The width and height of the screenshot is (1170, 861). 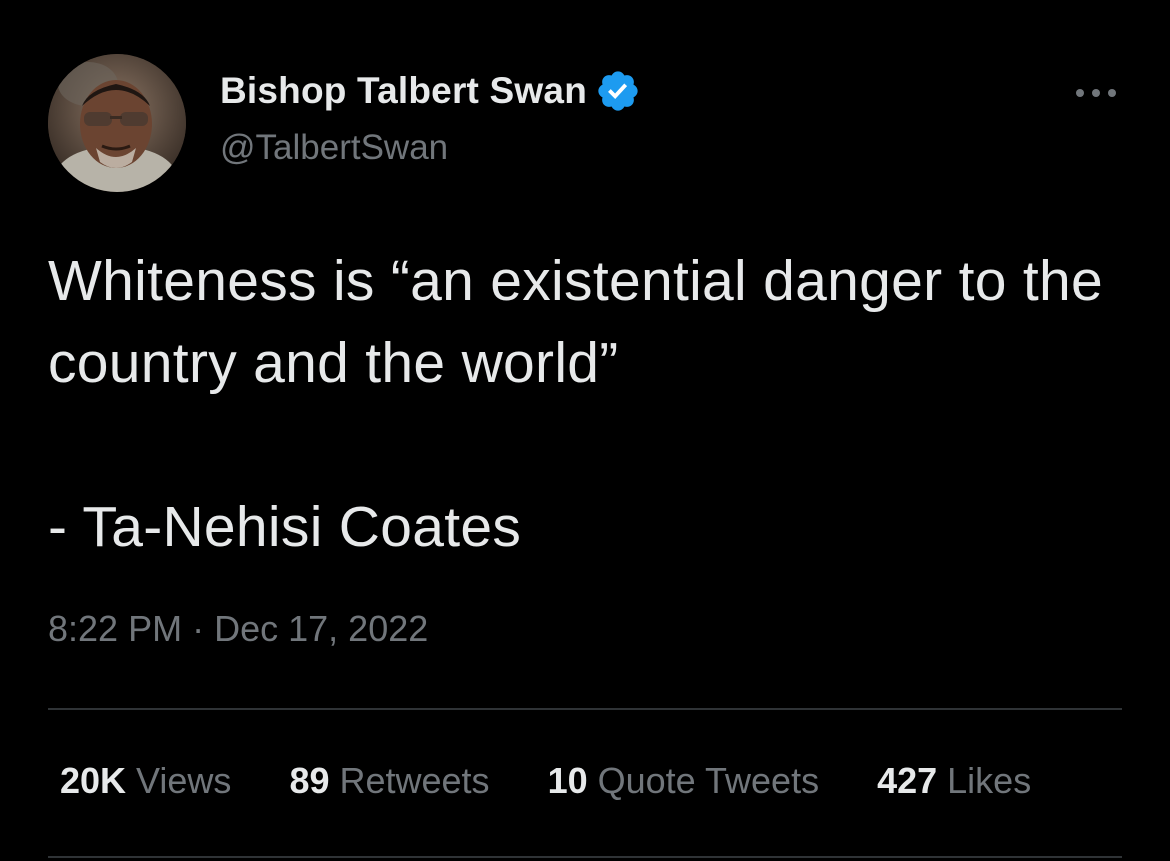 I want to click on author-info: Bishop Talbert Swan @TalbertSwan, so click(x=430, y=118).